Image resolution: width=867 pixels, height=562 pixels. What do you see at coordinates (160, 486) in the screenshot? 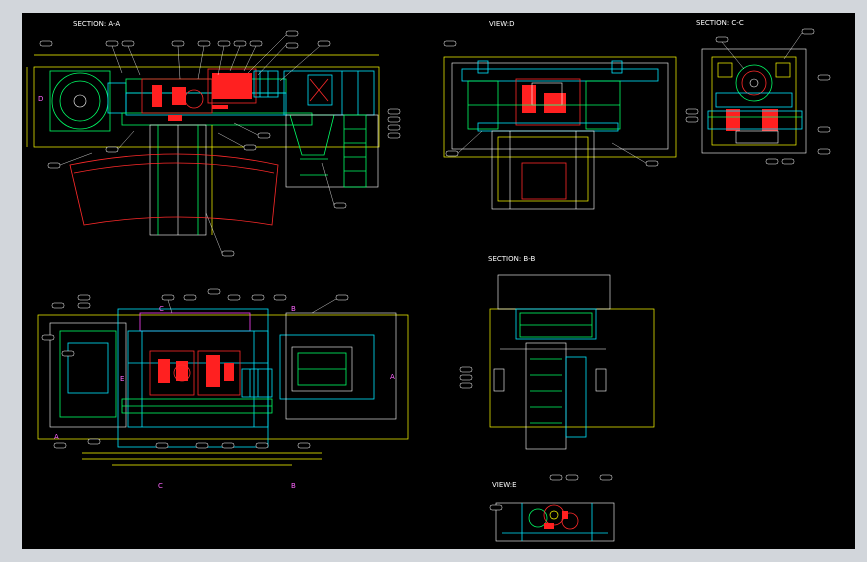
I see `marker-c-bottom: C` at bounding box center [160, 486].